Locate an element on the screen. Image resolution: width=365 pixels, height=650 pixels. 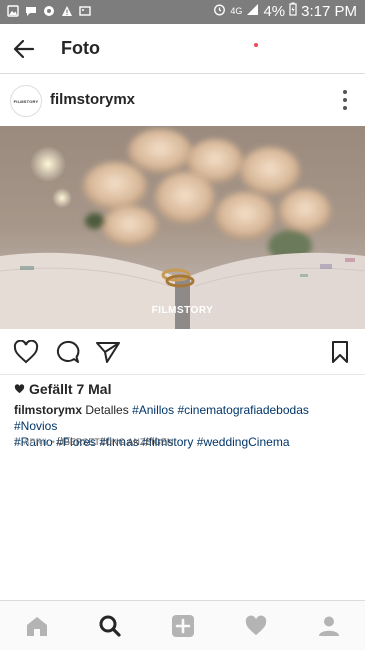
bookmark-icon is located at coordinates (340, 352).